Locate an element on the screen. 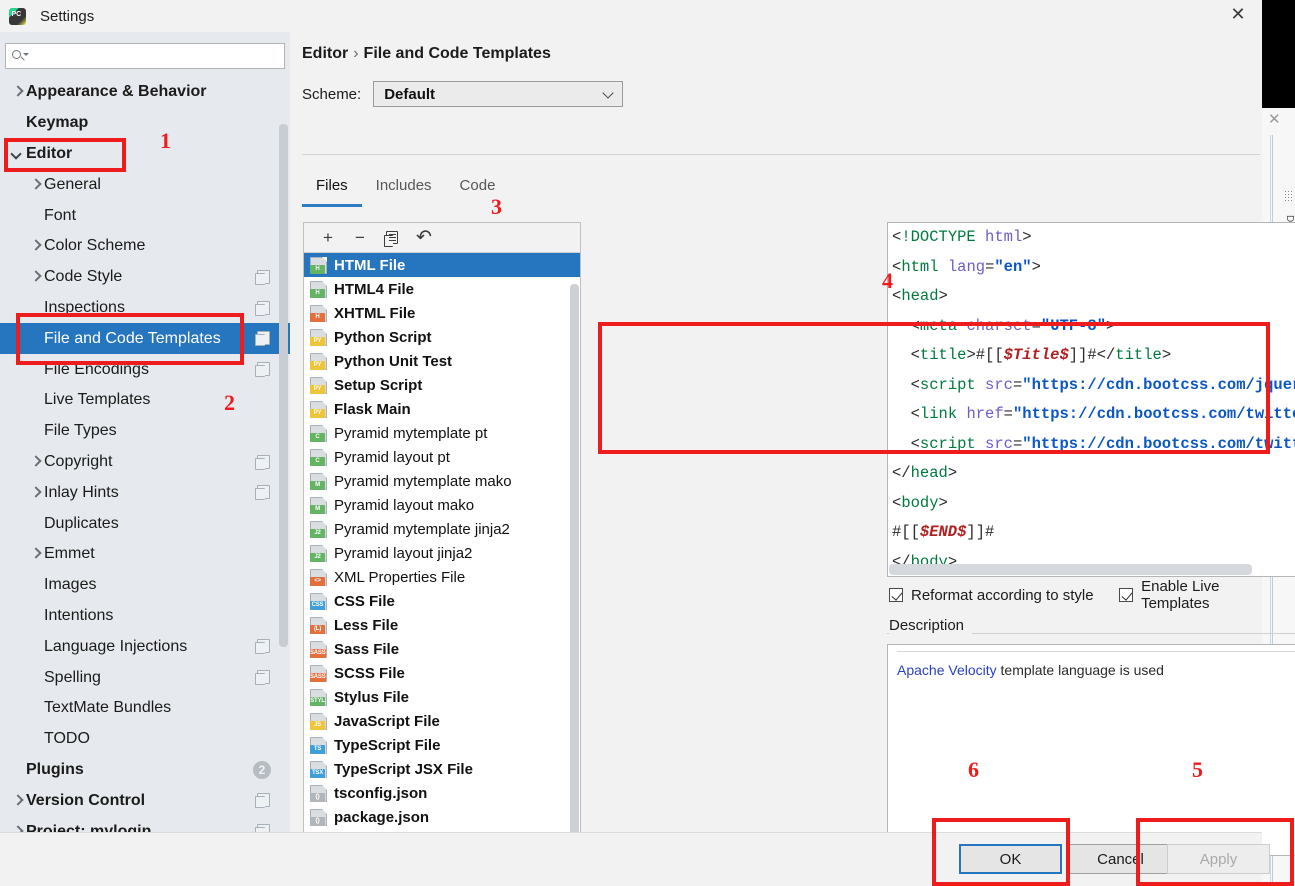 The width and height of the screenshot is (1295, 886). sidebar-item-editor: Editor is located at coordinates (145, 154).